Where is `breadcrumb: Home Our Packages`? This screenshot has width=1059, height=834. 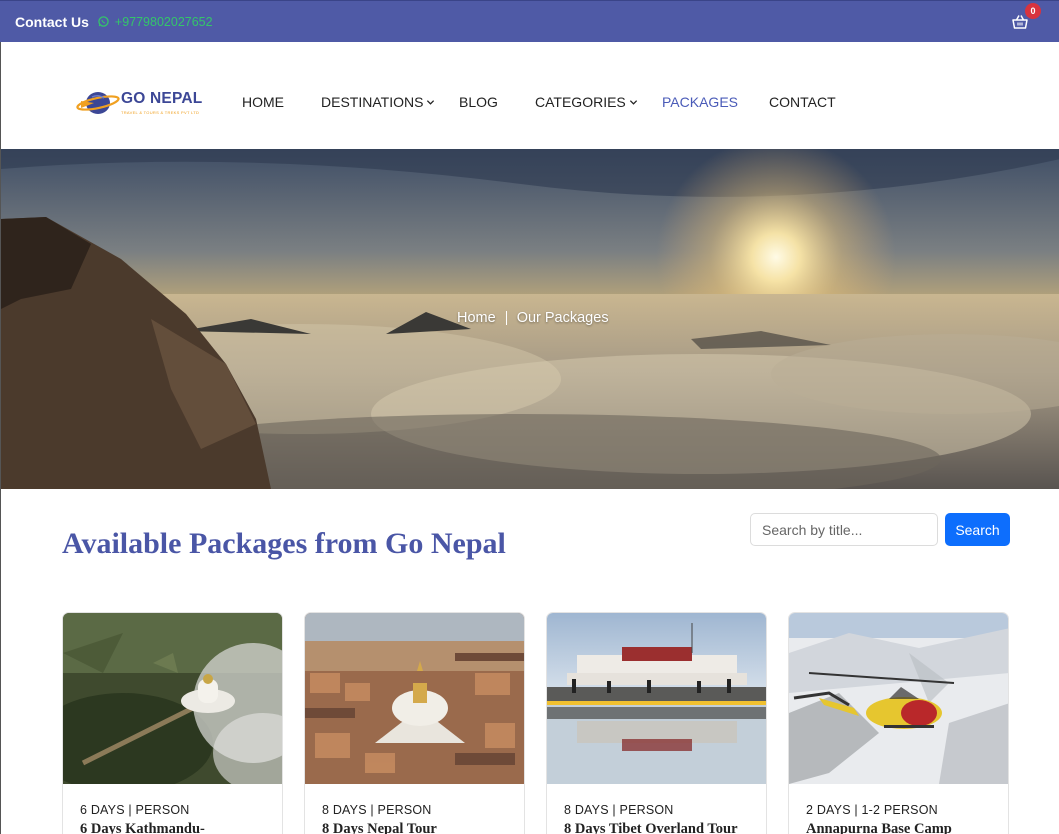 breadcrumb: Home Our Packages is located at coordinates (533, 318).